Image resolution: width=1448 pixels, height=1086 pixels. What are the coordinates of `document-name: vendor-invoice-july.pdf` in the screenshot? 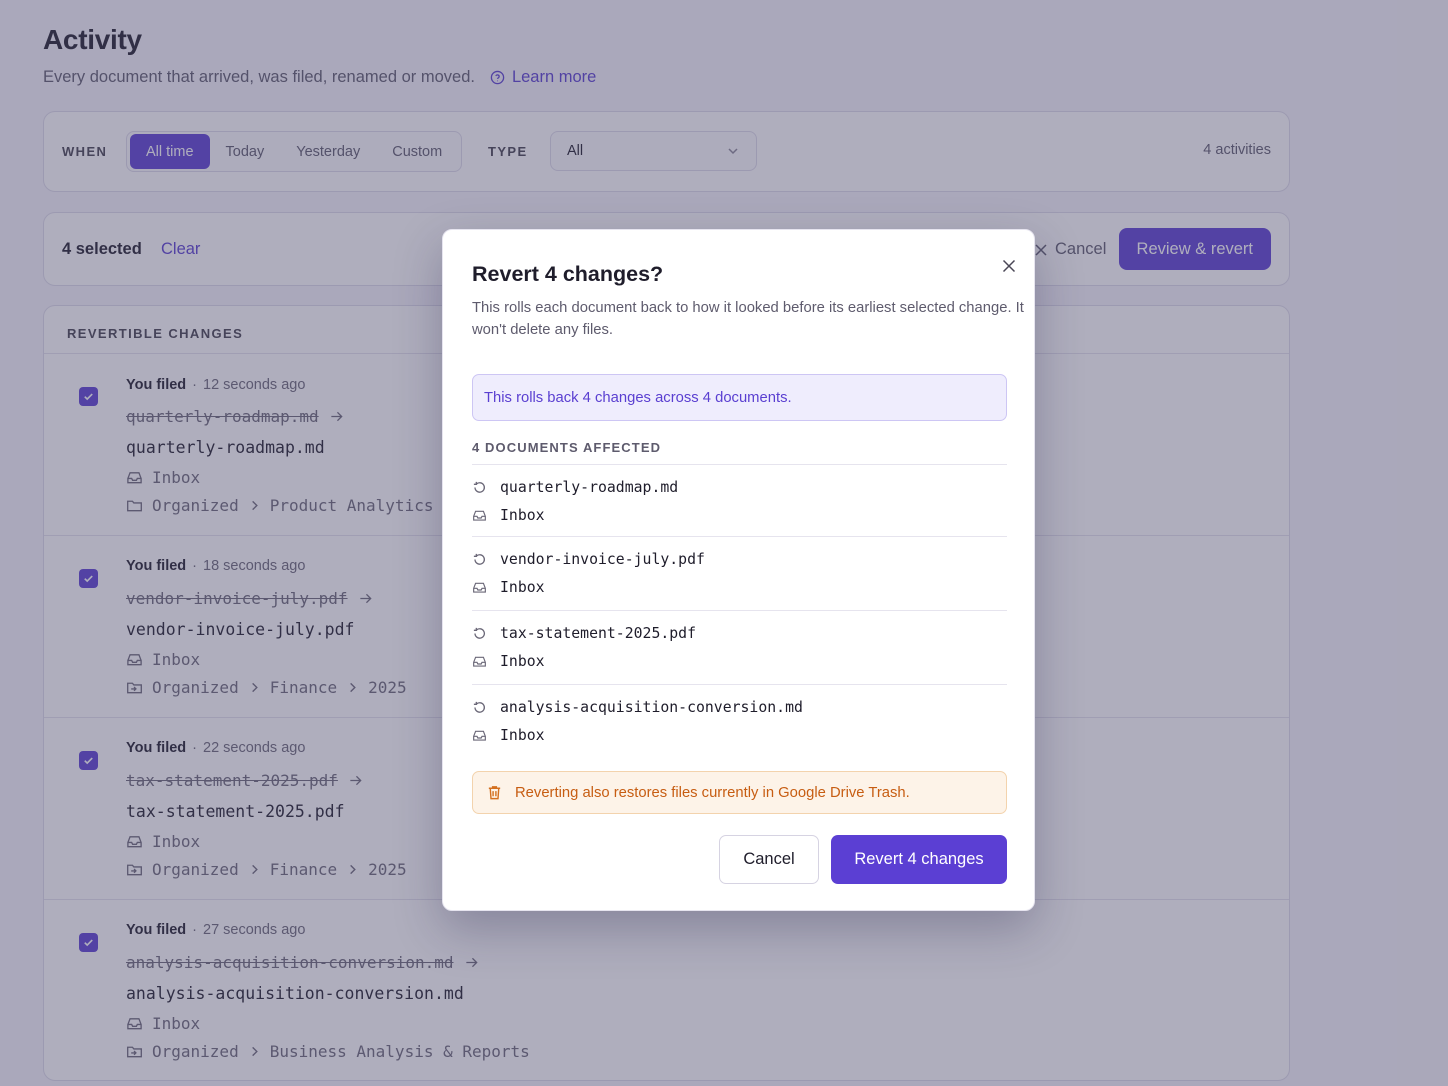 It's located at (602, 559).